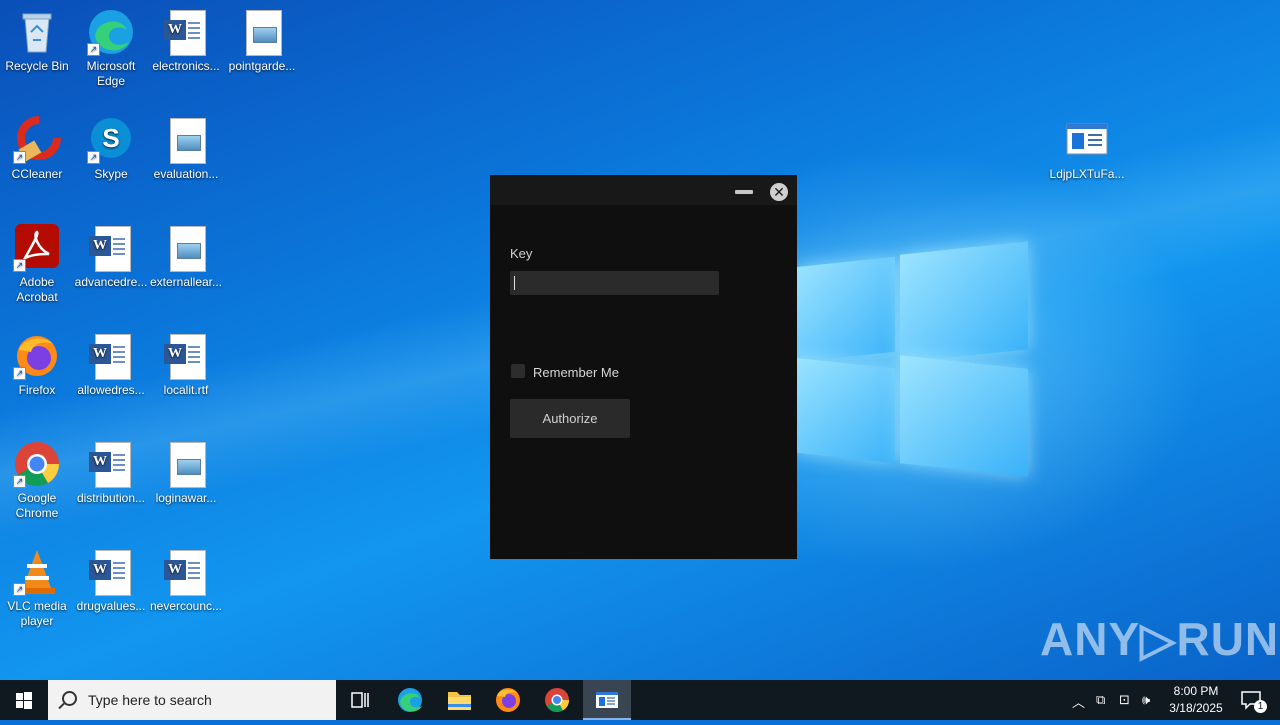 Image resolution: width=1280 pixels, height=725 pixels. What do you see at coordinates (111, 174) in the screenshot?
I see `icon-label: Skype` at bounding box center [111, 174].